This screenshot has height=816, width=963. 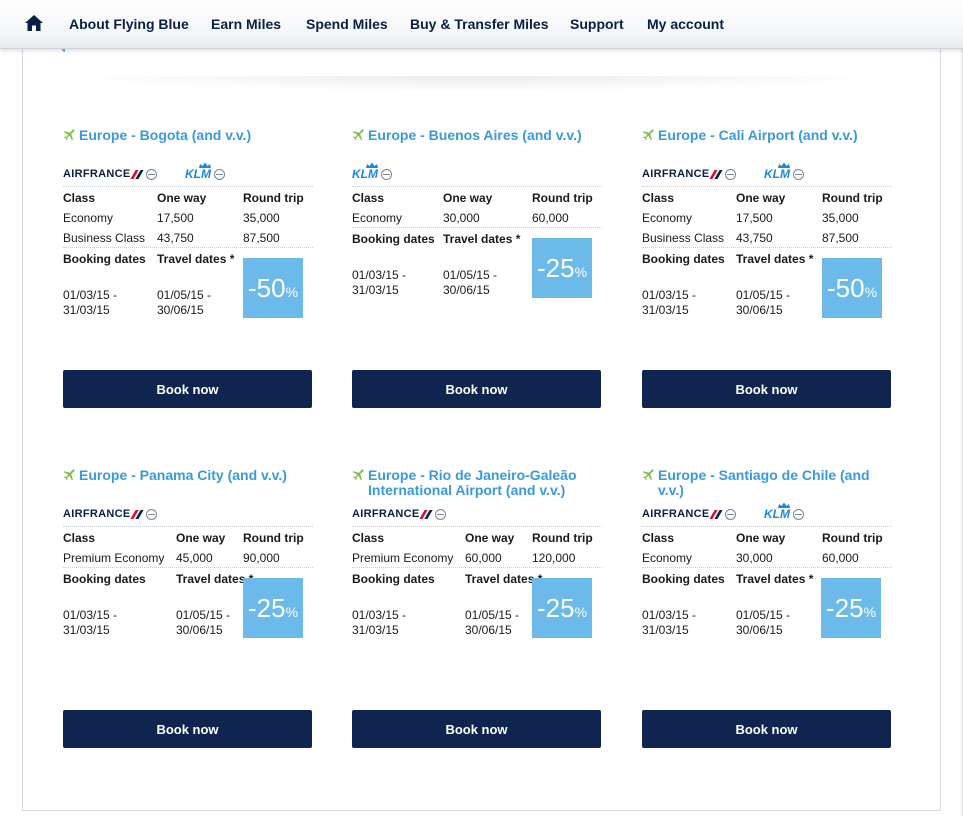 I want to click on fare-one-way: 17,500, so click(x=754, y=218).